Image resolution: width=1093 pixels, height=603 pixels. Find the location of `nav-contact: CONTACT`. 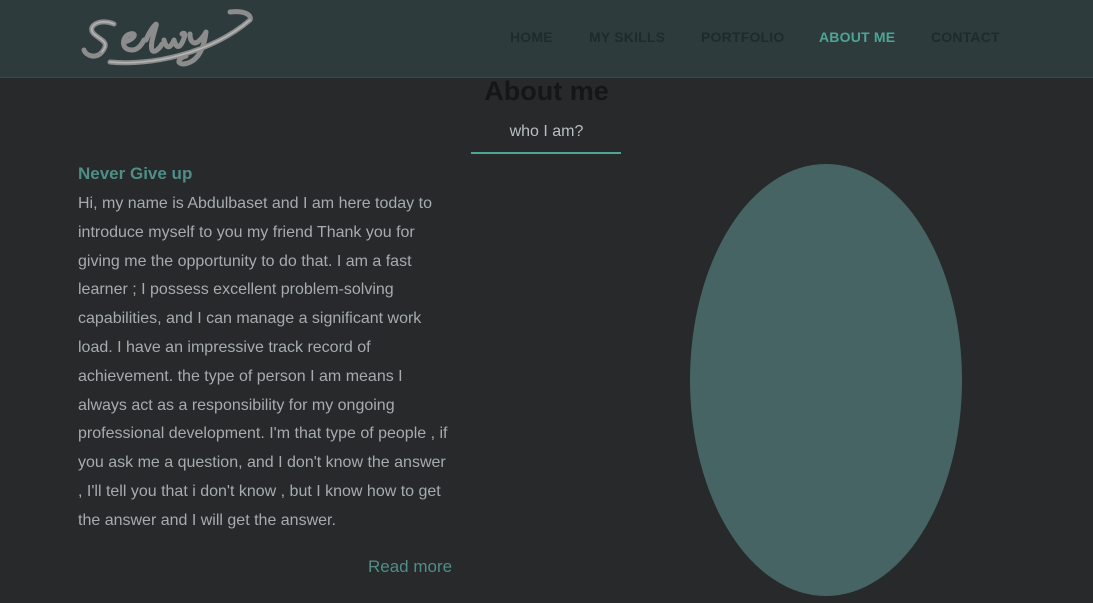

nav-contact: CONTACT is located at coordinates (965, 37).